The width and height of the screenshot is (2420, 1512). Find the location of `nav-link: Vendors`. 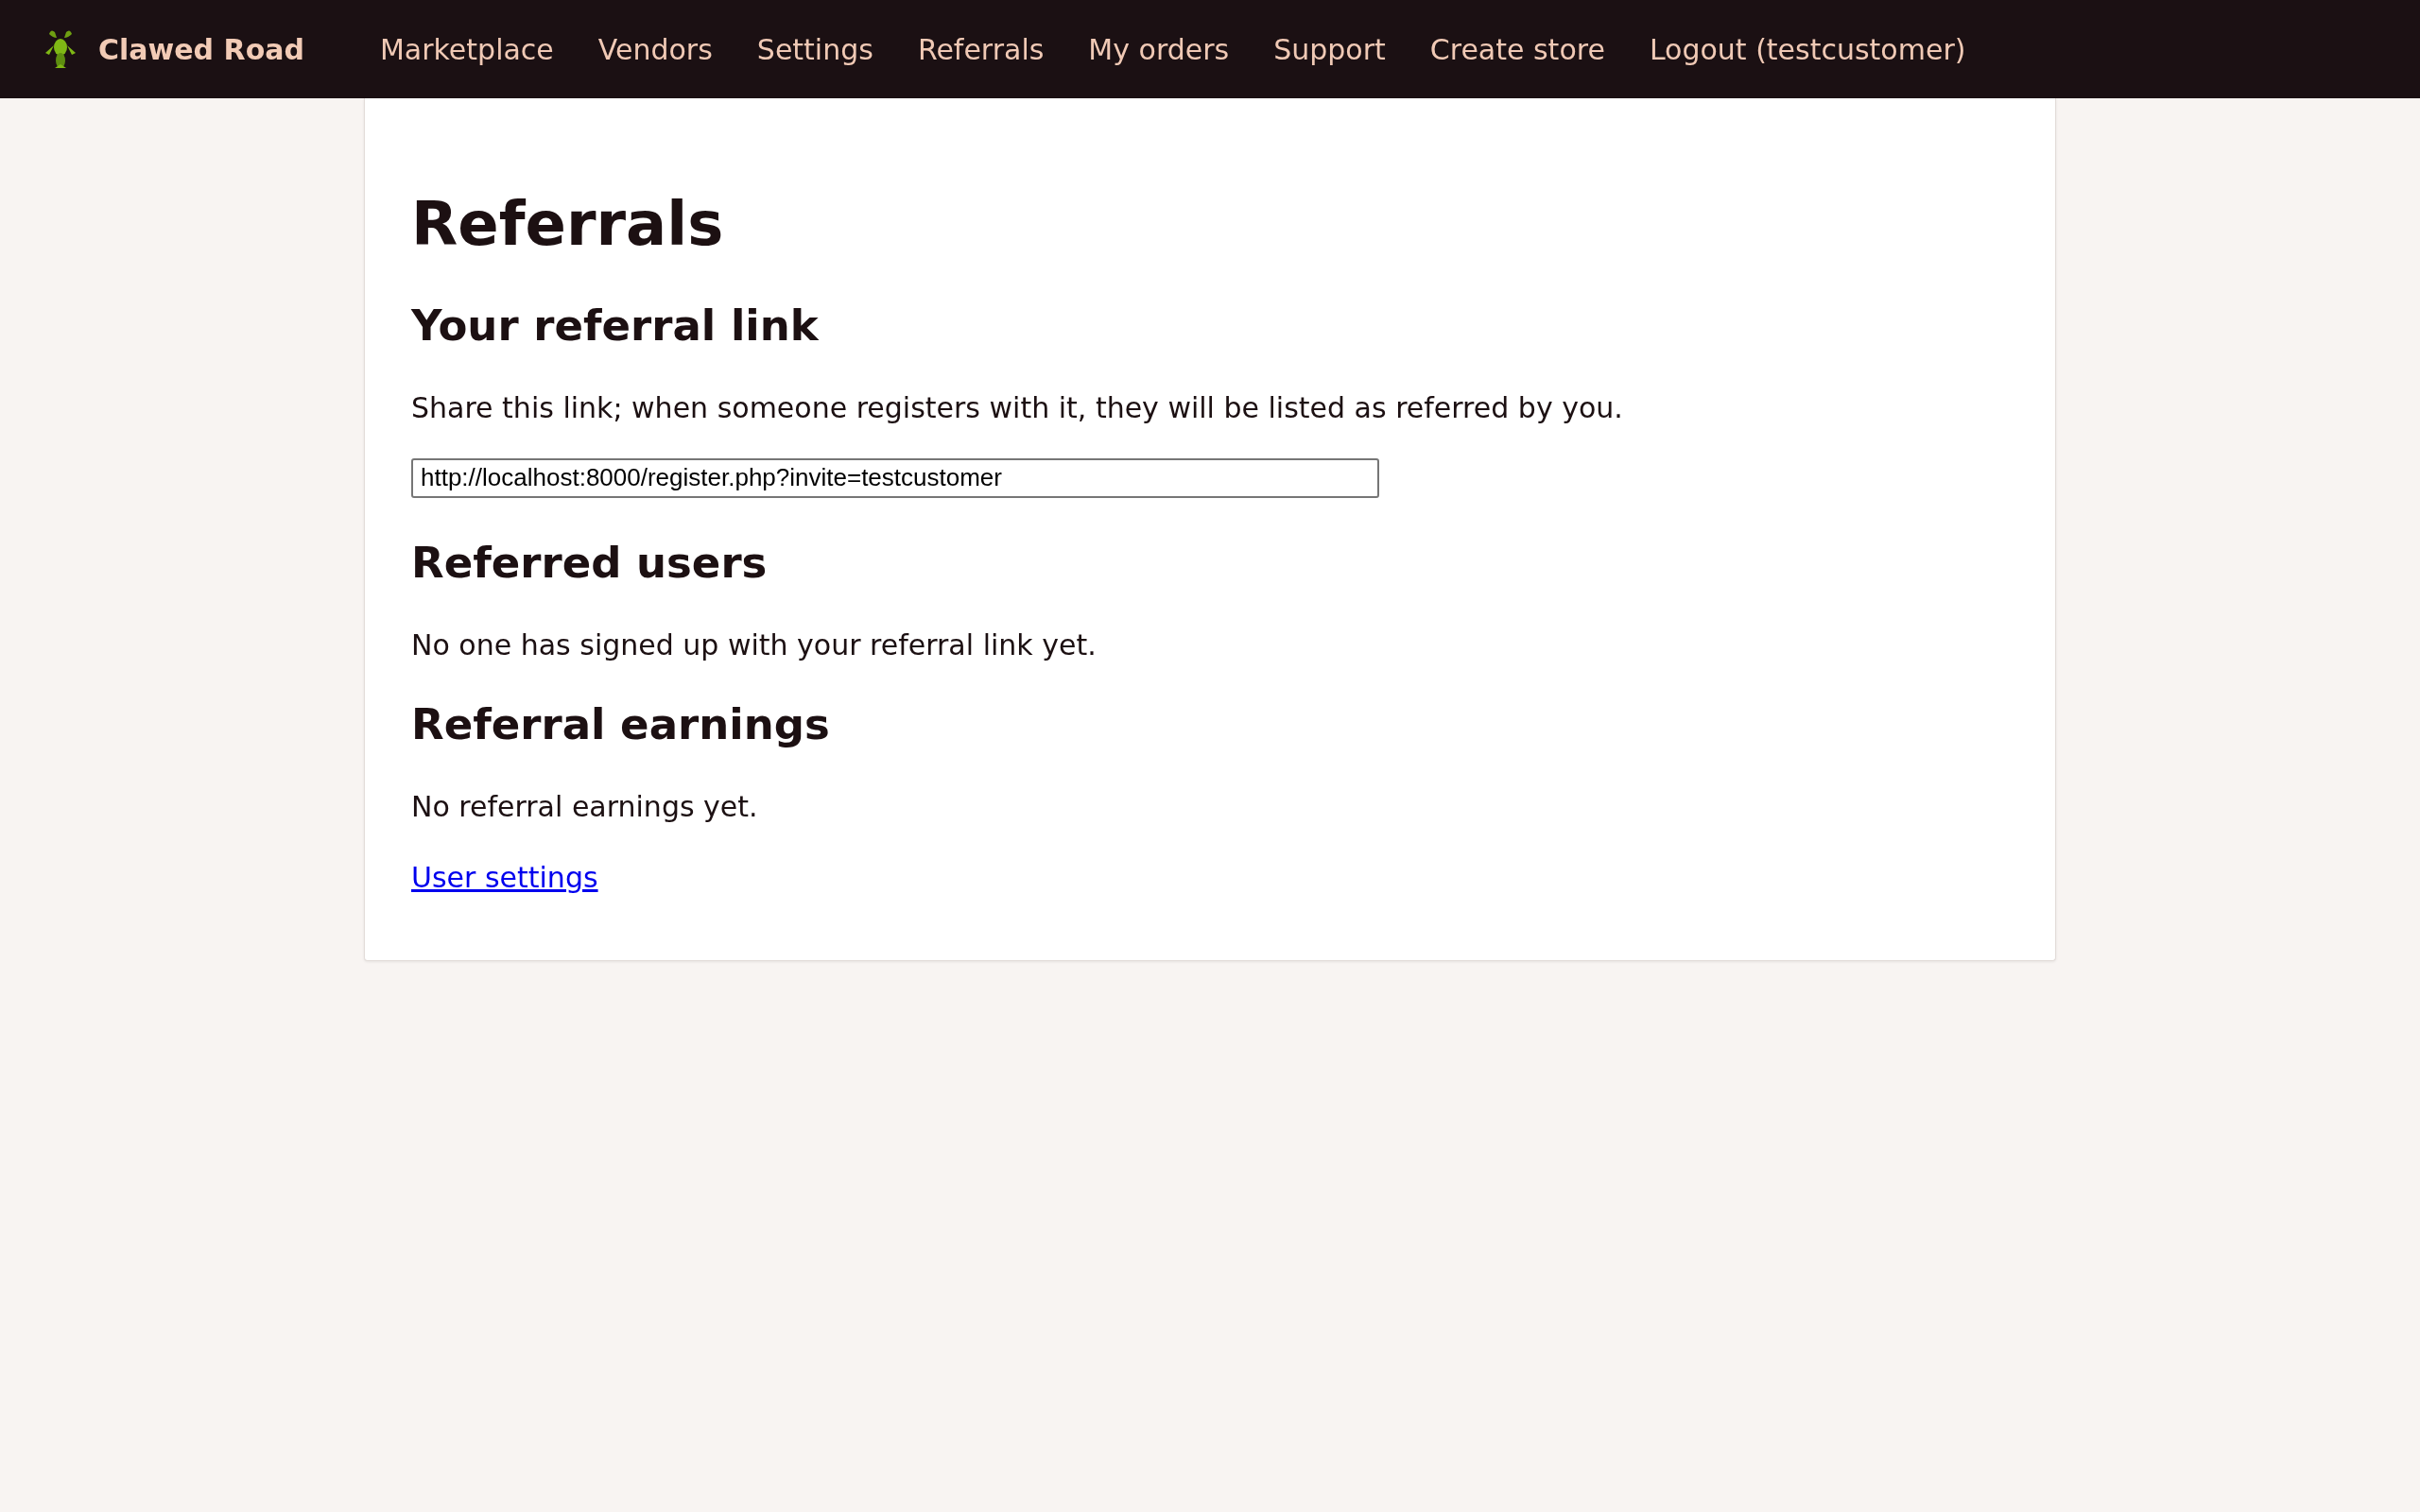

nav-link: Vendors is located at coordinates (655, 49).